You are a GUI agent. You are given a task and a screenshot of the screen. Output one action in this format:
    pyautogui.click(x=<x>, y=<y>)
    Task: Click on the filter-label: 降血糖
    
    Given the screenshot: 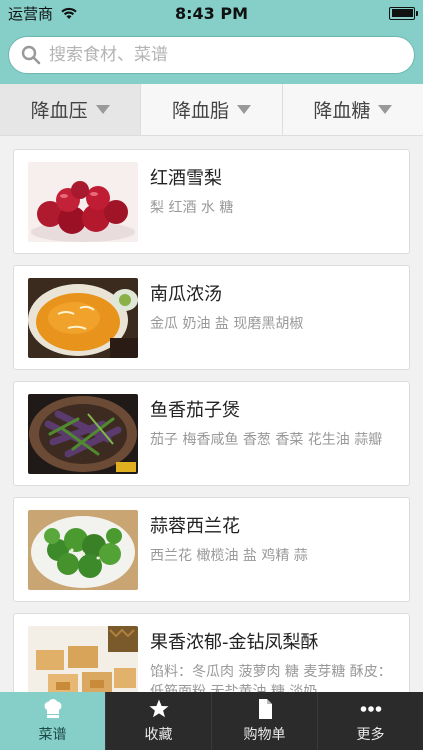 What is the action you would take?
    pyautogui.click(x=342, y=111)
    